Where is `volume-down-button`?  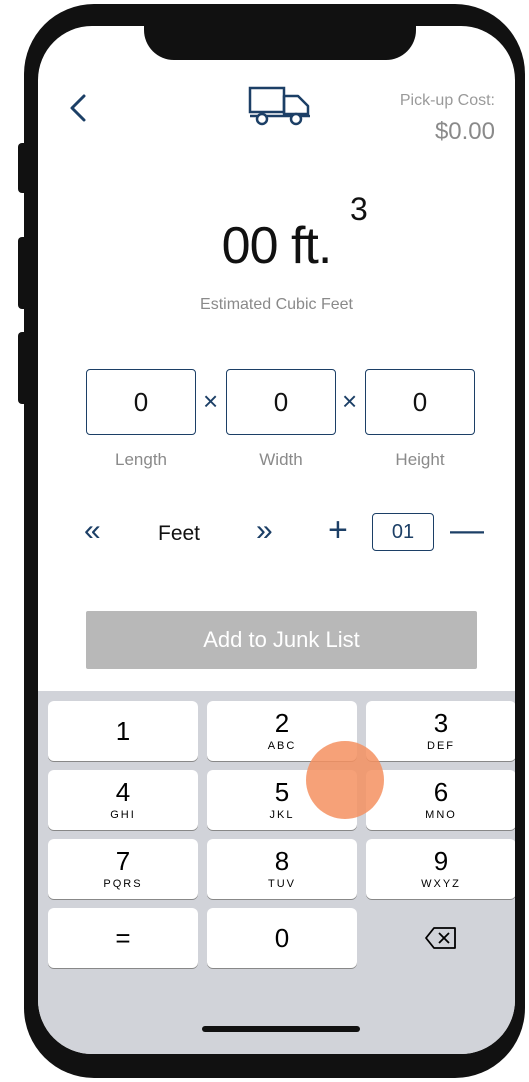
volume-down-button is located at coordinates (25, 368).